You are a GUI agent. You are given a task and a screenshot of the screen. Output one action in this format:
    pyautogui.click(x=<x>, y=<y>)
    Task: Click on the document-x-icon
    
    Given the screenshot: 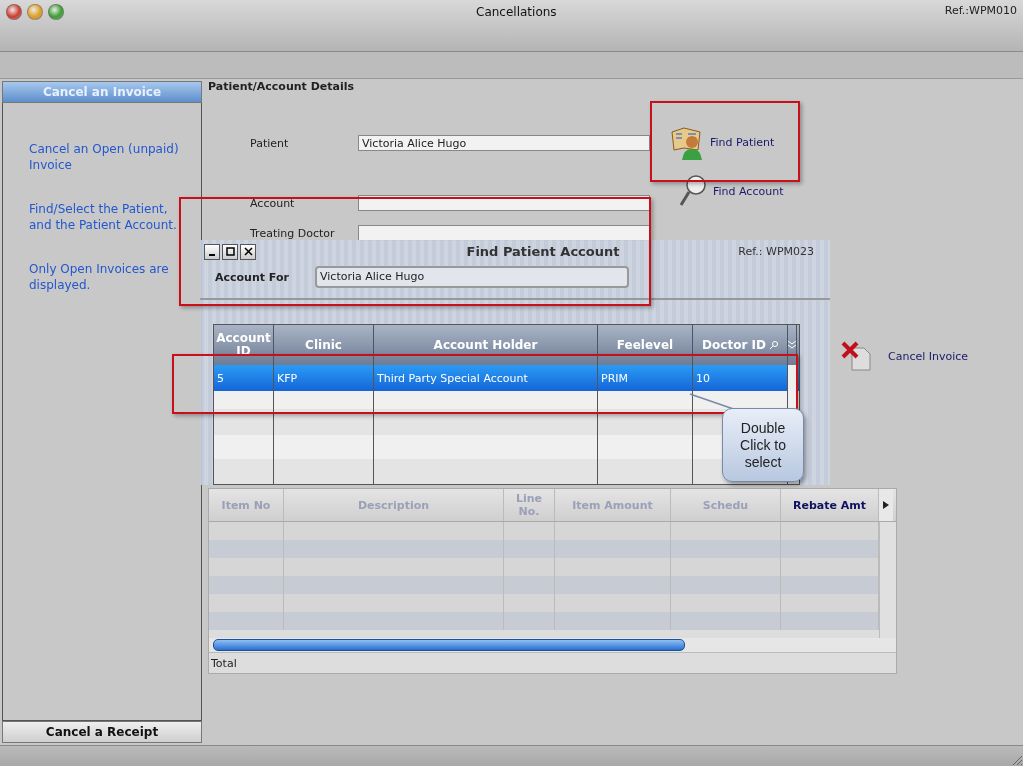 What is the action you would take?
    pyautogui.click(x=856, y=356)
    